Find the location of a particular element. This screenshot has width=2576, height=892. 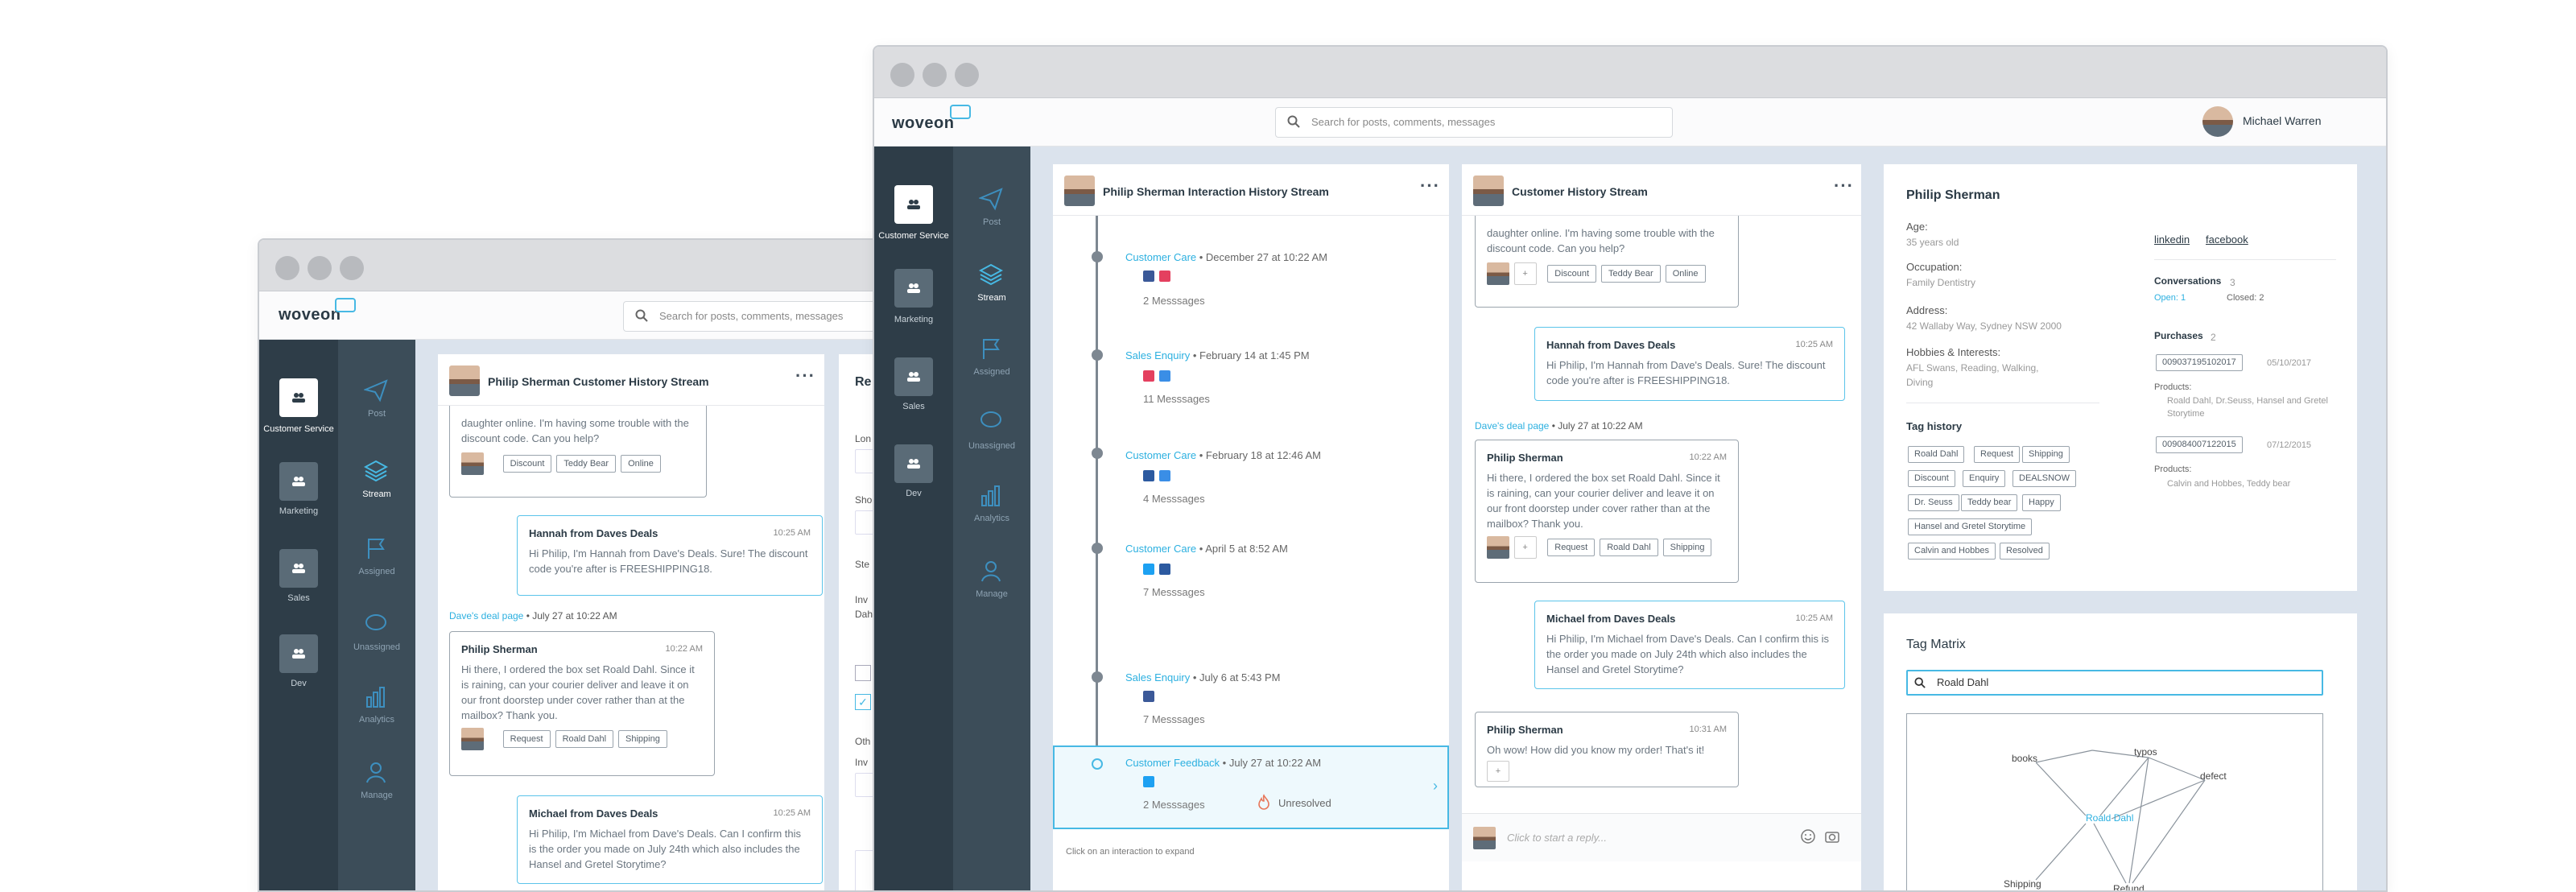

camera-icon is located at coordinates (1832, 836).